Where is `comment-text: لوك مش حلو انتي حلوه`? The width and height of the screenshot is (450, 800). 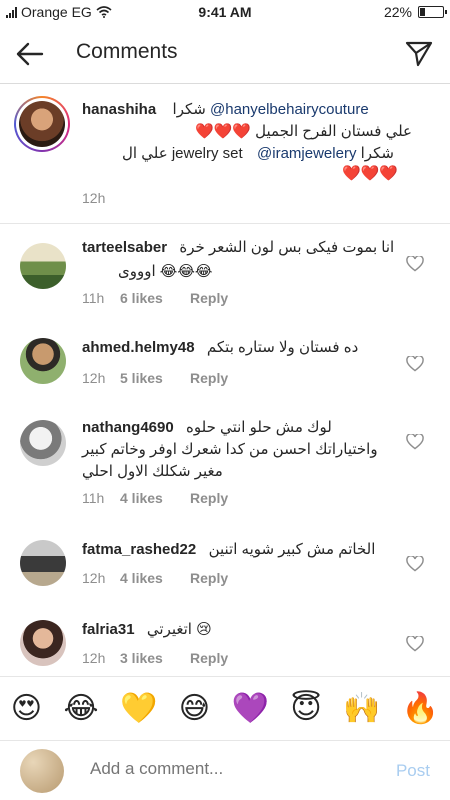 comment-text: لوك مش حلو انتي حلوه is located at coordinates (259, 427).